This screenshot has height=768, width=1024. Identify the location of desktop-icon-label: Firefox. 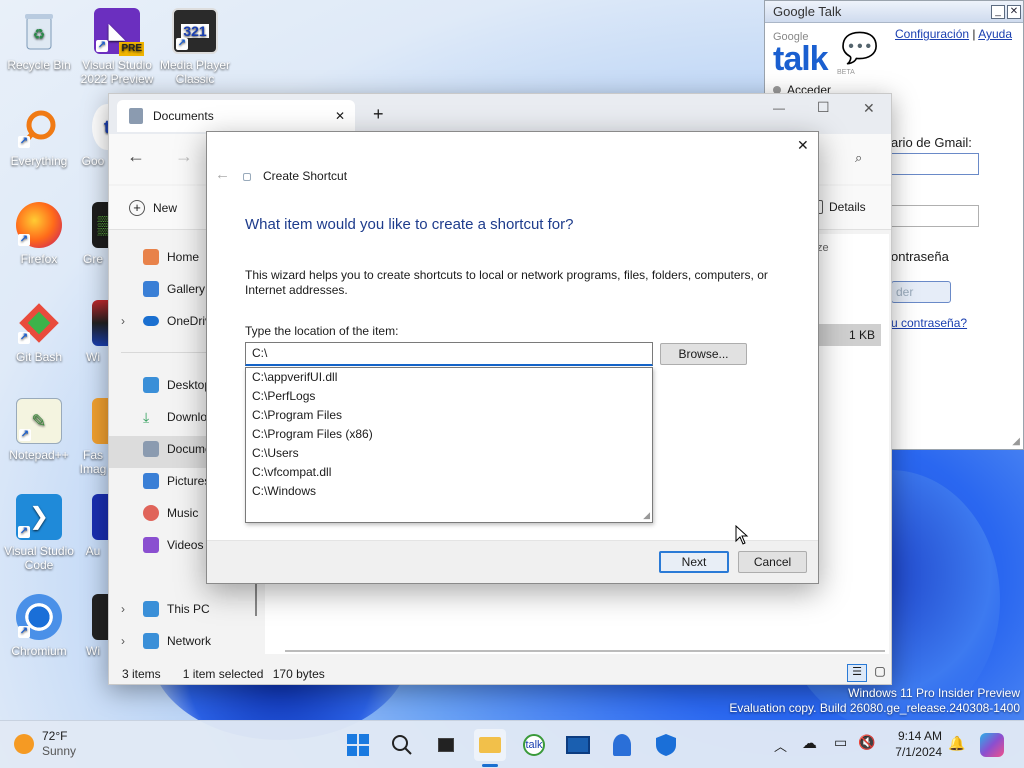
(39, 259).